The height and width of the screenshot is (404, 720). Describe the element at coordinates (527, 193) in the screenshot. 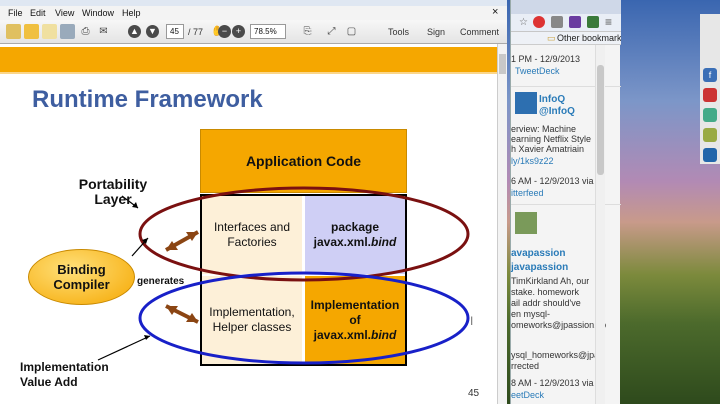

I see `tweet-via-link: itterfeed` at that location.